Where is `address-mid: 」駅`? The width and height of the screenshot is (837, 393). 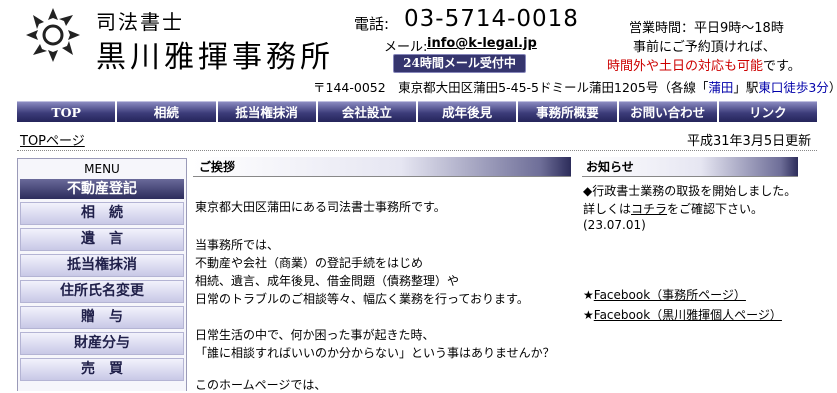 address-mid: 」駅 is located at coordinates (746, 87).